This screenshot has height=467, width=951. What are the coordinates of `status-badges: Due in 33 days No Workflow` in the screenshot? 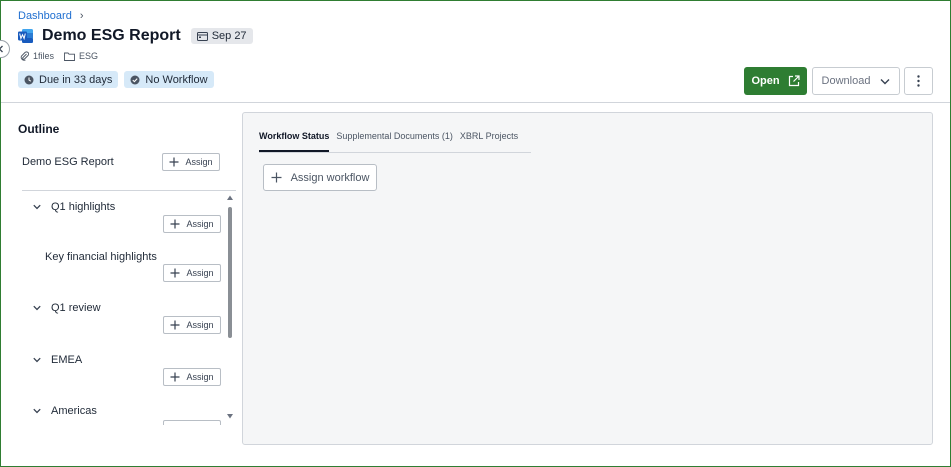 It's located at (116, 79).